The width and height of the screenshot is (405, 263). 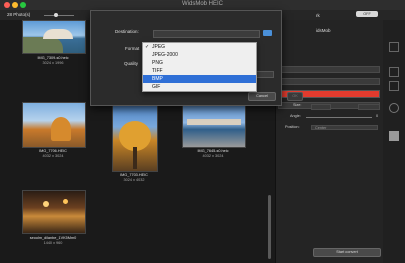 I want to click on angle-label: Angle:, so click(x=295, y=116).